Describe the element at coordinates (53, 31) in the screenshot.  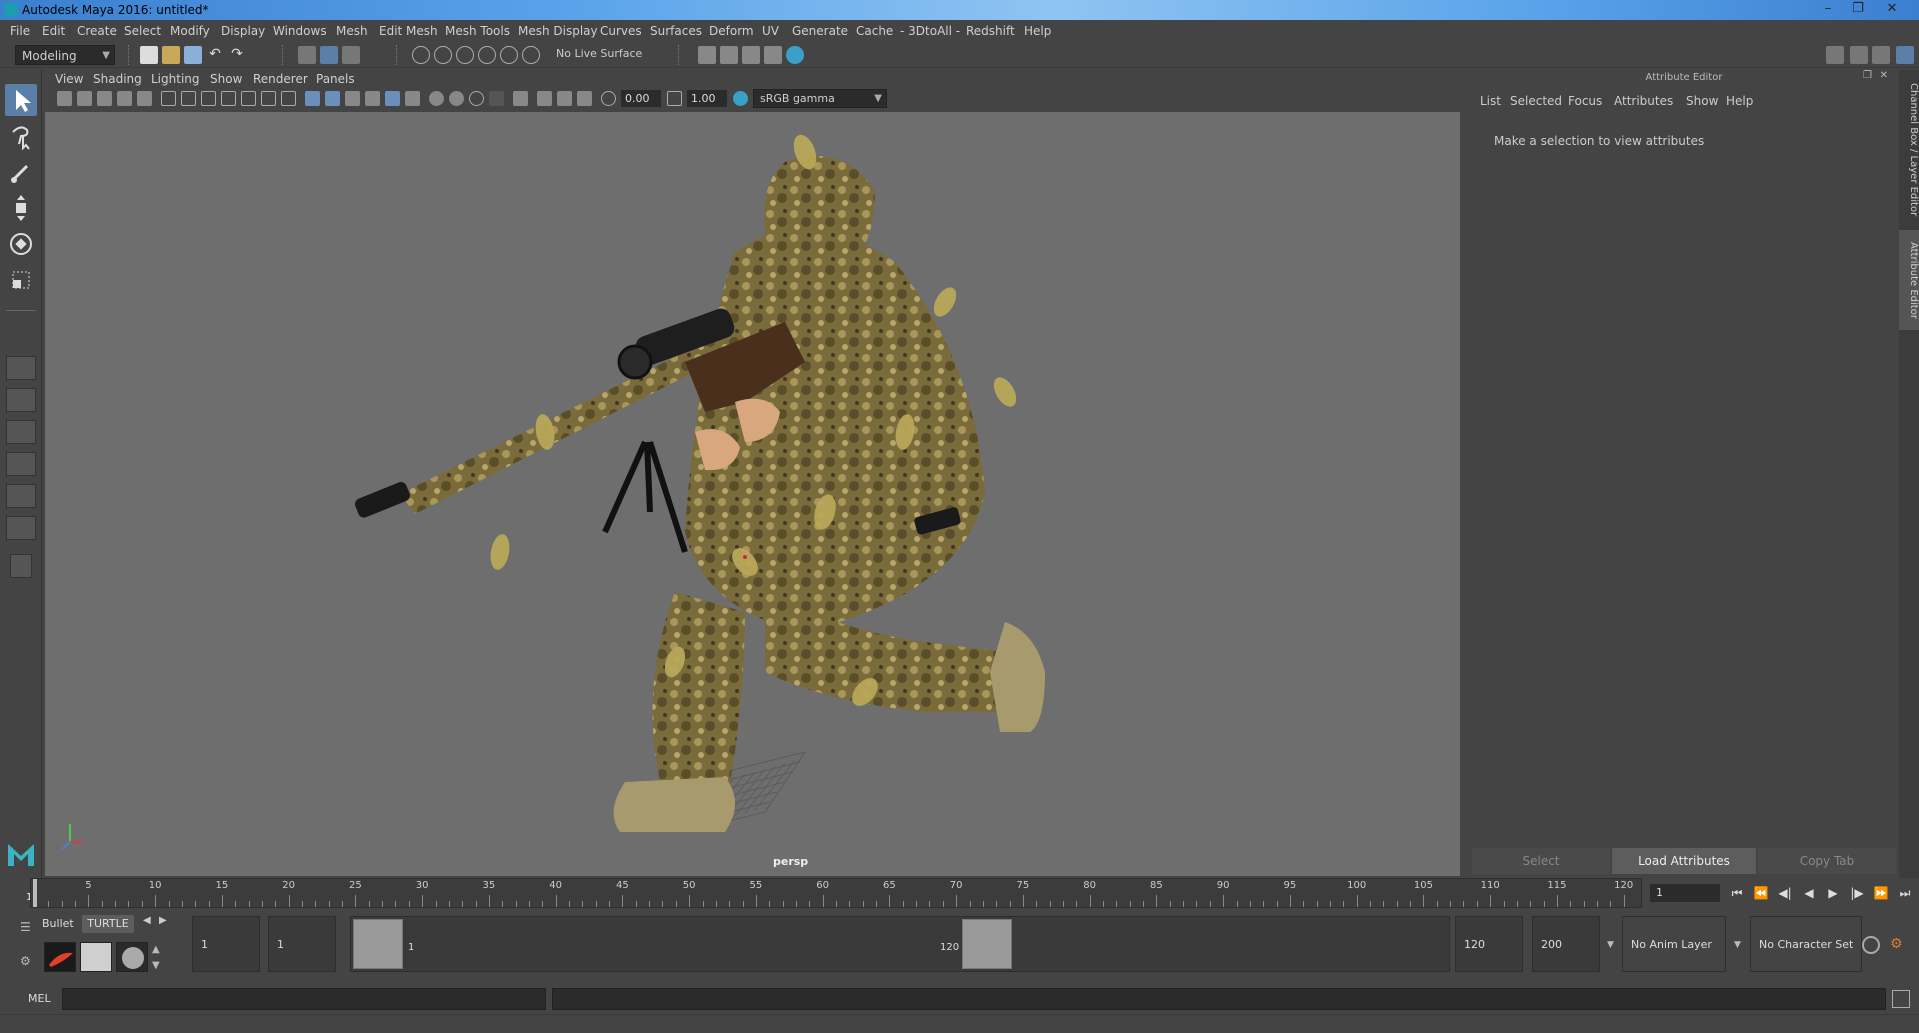
I see `menu-edit: Edit` at that location.